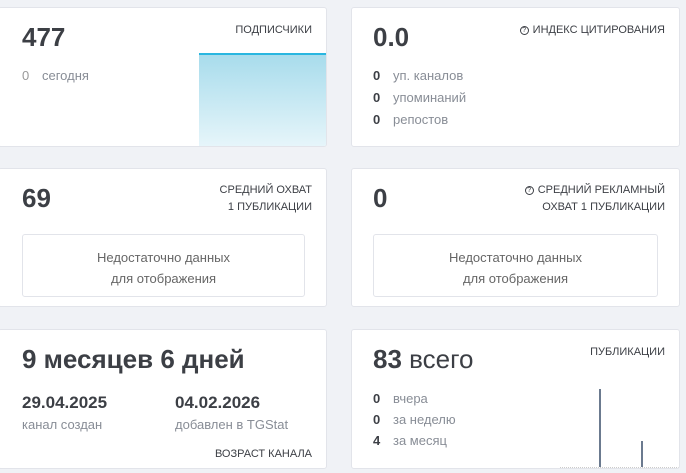  Describe the element at coordinates (218, 402) in the screenshot. I see `added-date: 04.02.2026` at that location.